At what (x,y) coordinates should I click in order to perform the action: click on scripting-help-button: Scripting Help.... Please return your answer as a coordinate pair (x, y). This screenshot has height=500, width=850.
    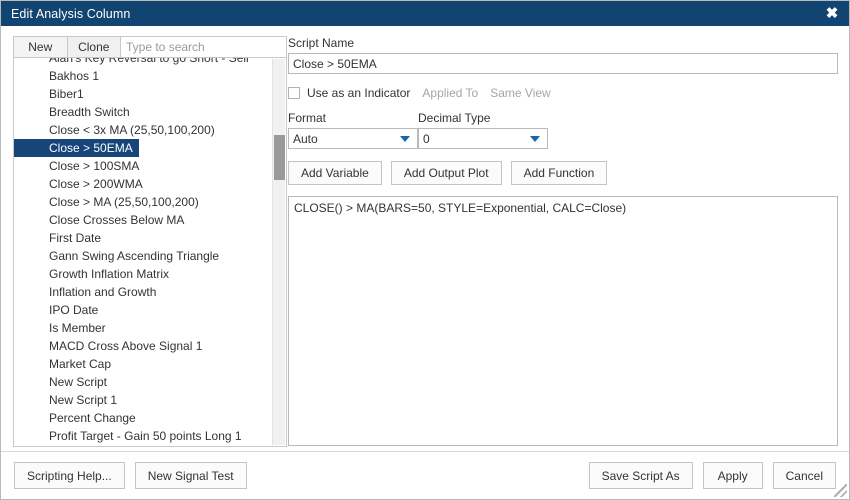
    Looking at the image, I should click on (69, 475).